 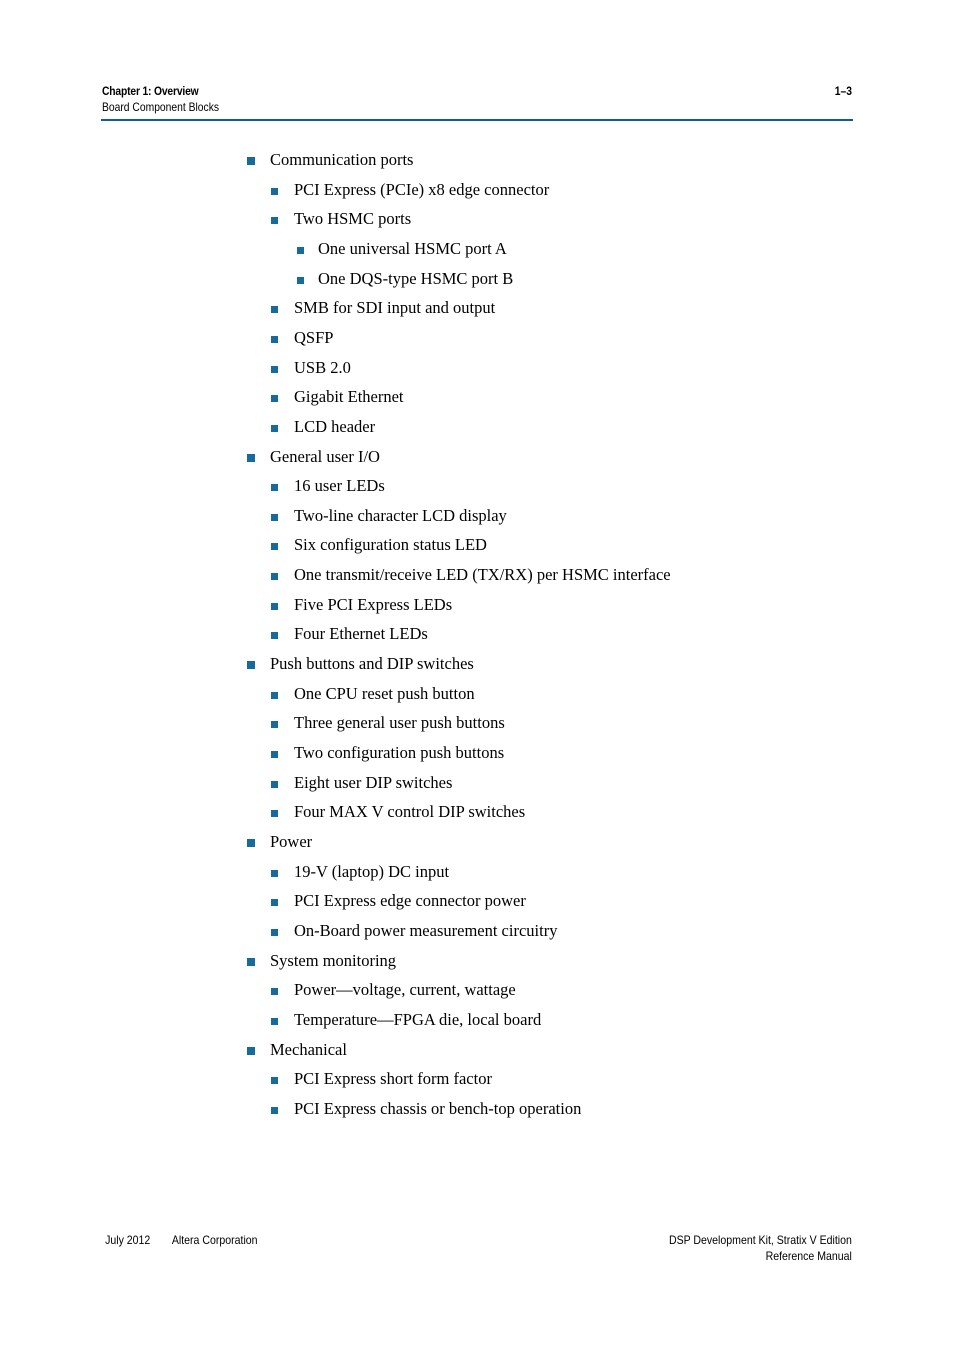 What do you see at coordinates (161, 107) in the screenshot?
I see `section-title: Board Component Blocks` at bounding box center [161, 107].